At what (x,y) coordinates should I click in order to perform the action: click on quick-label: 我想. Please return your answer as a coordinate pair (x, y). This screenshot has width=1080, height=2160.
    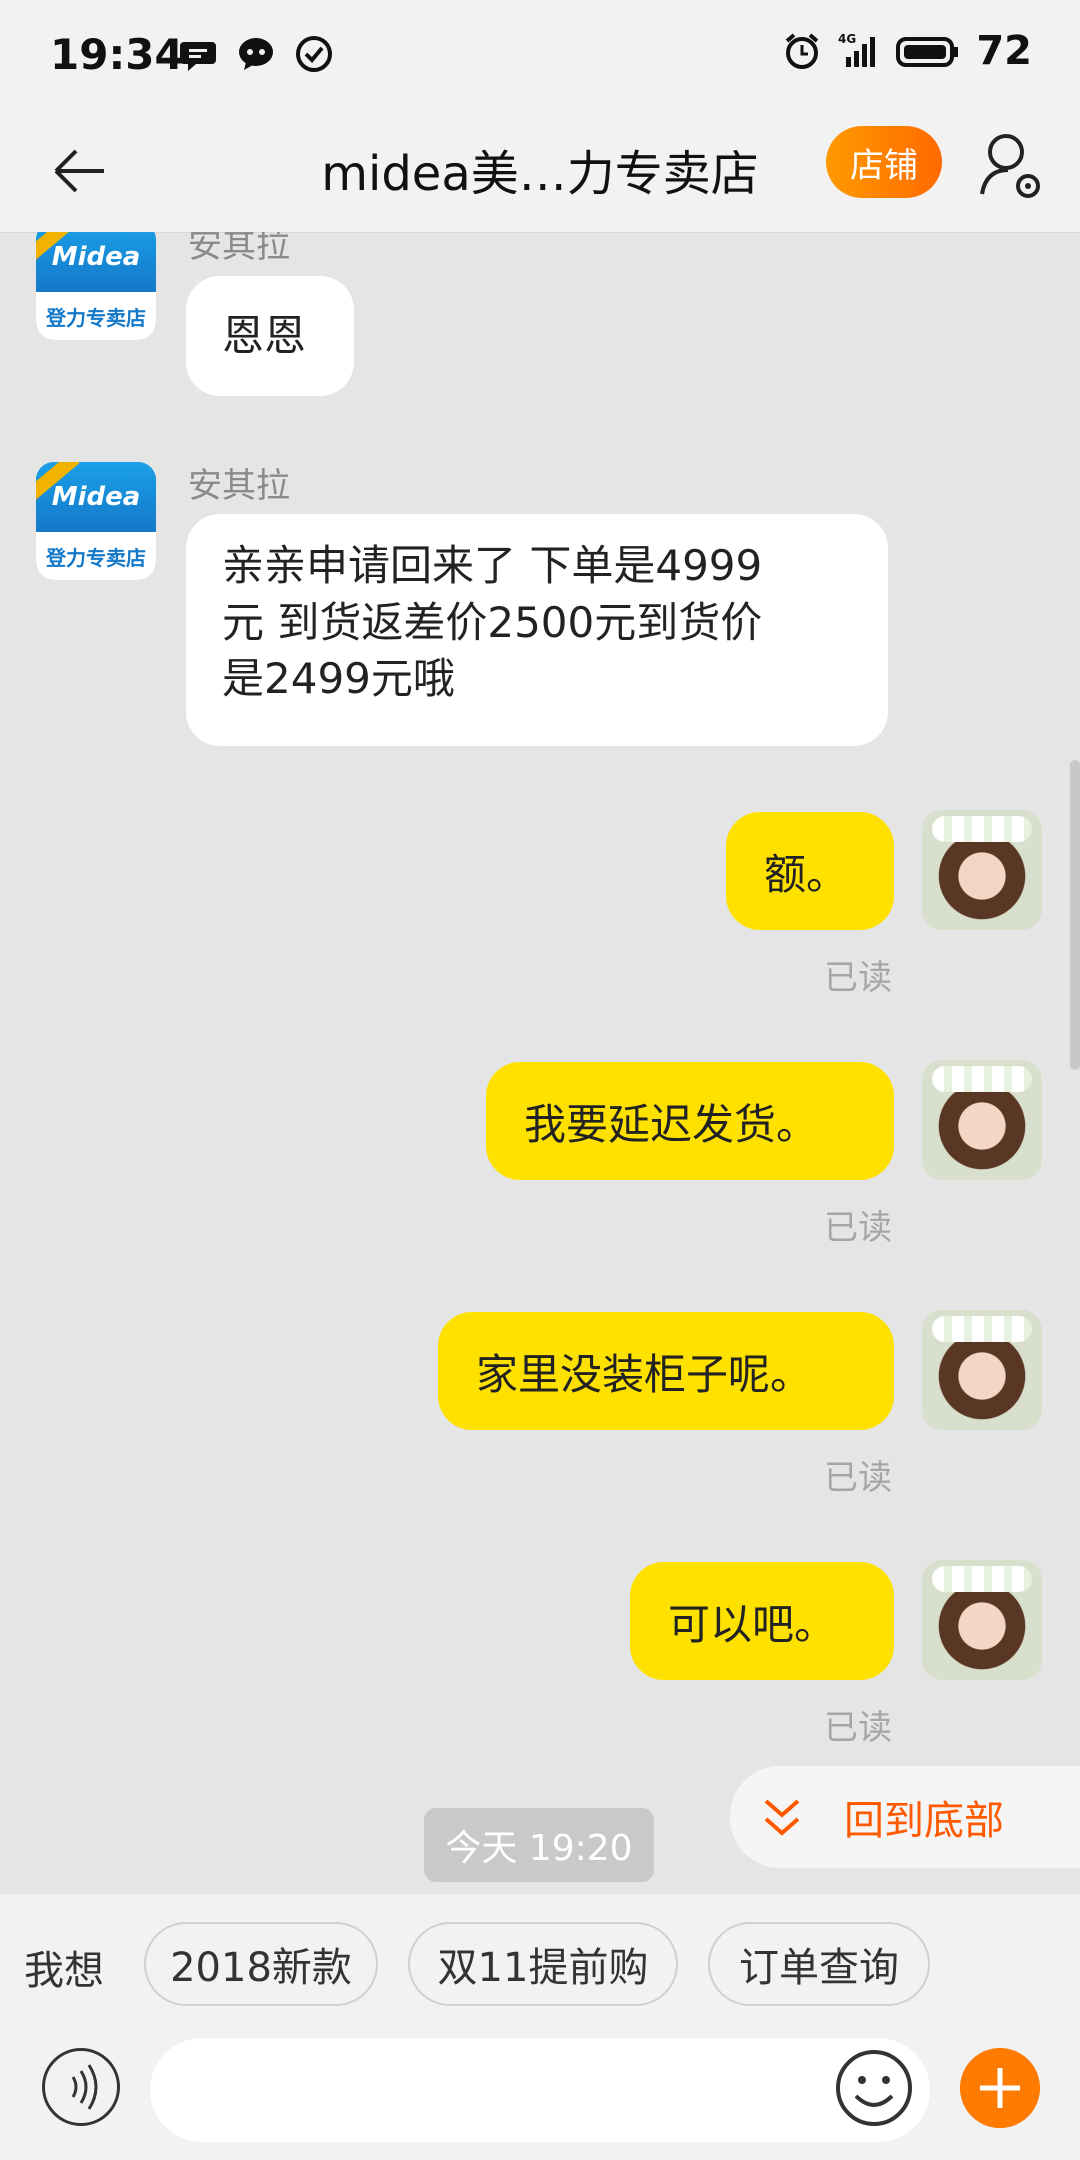
    Looking at the image, I should click on (64, 1971).